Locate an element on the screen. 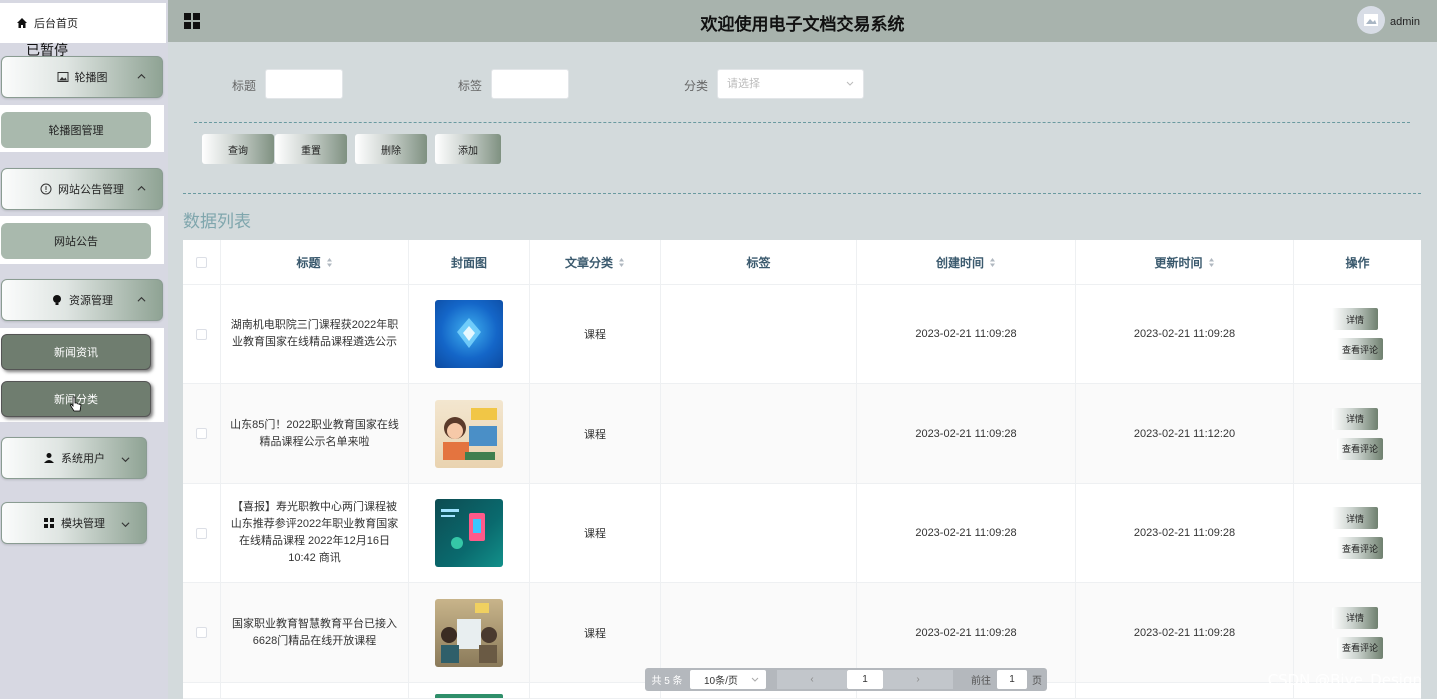 This screenshot has width=1437, height=699. sidebar-menu-users: 系统用户 is located at coordinates (74, 458).